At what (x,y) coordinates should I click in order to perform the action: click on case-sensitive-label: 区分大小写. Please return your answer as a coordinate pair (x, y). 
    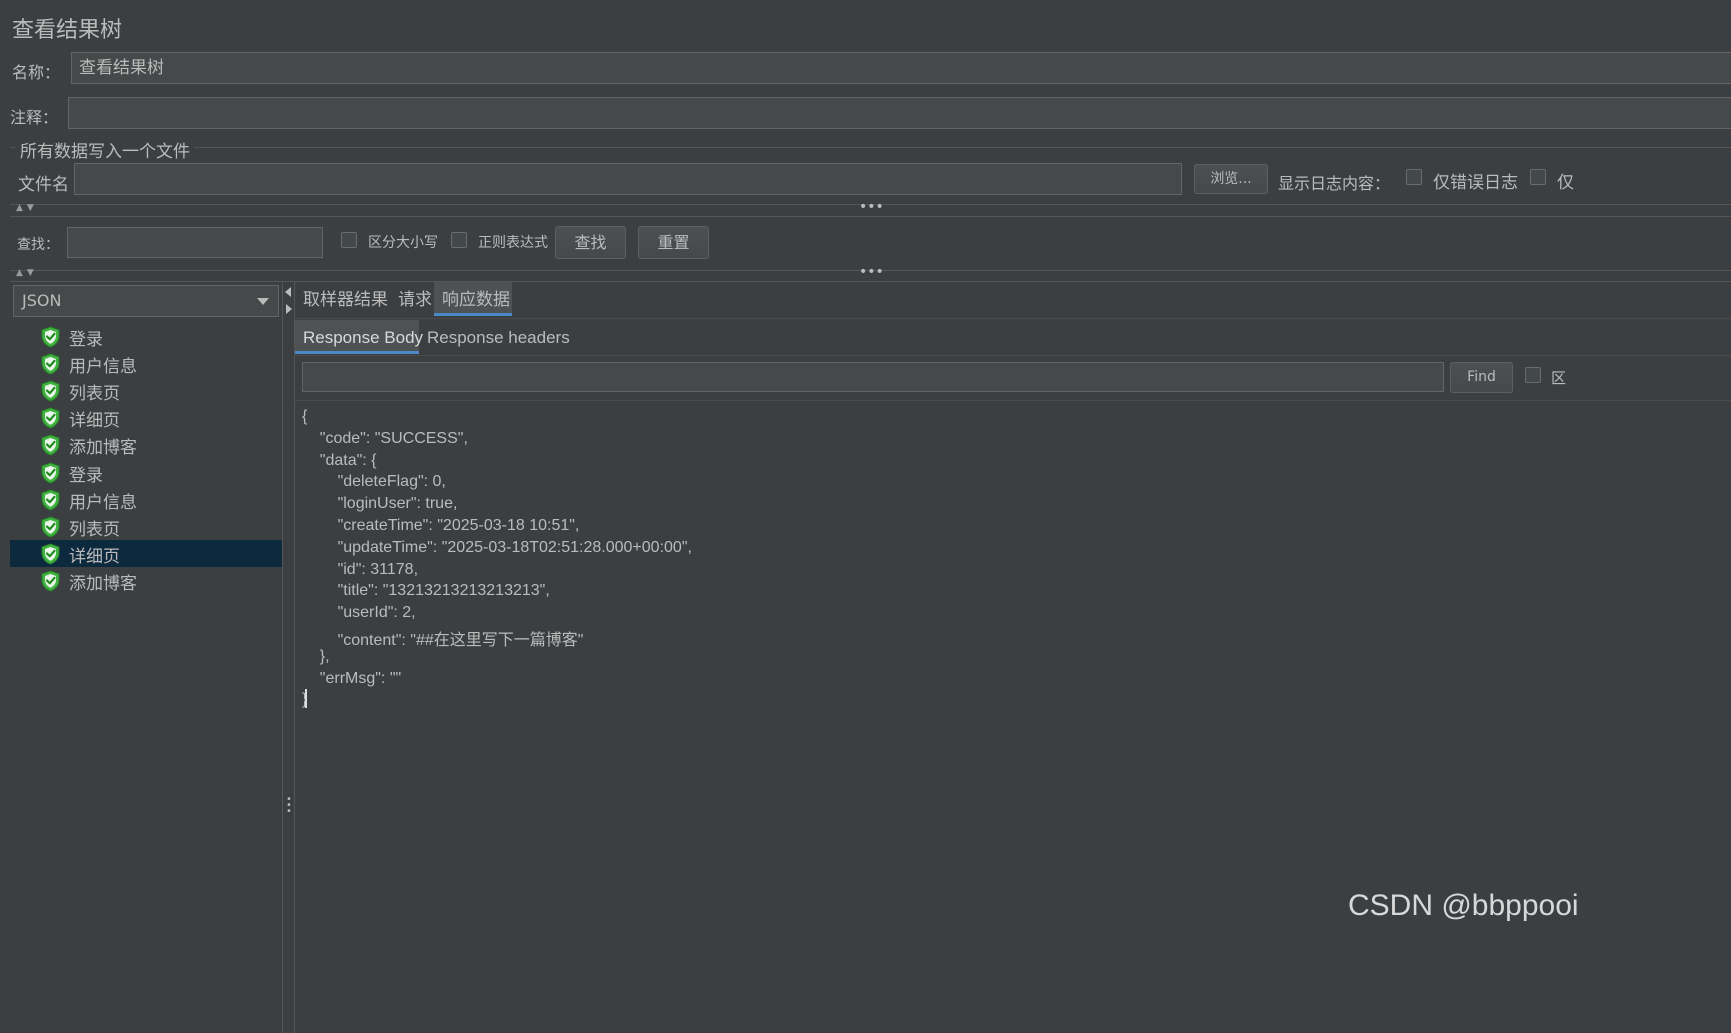
    Looking at the image, I should click on (403, 243).